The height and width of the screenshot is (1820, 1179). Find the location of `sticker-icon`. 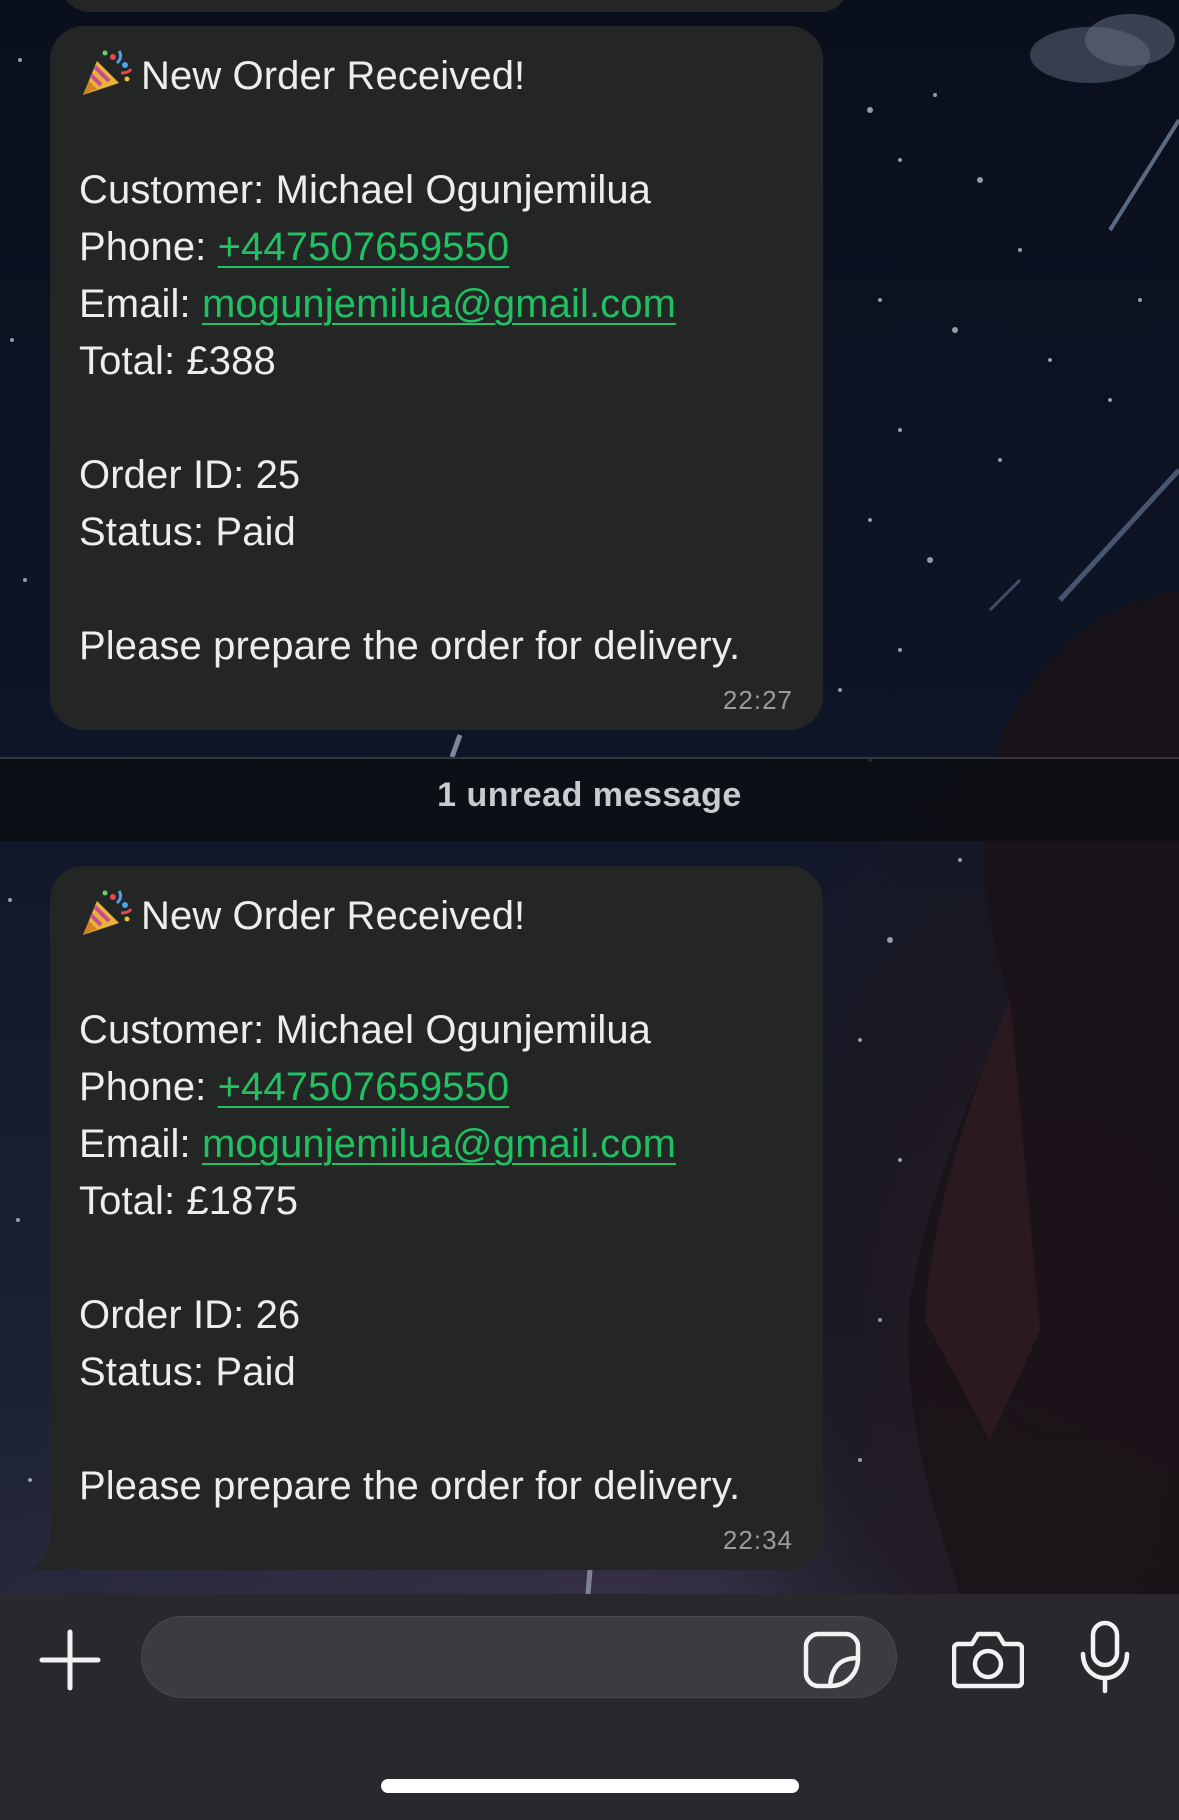

sticker-icon is located at coordinates (832, 1660).